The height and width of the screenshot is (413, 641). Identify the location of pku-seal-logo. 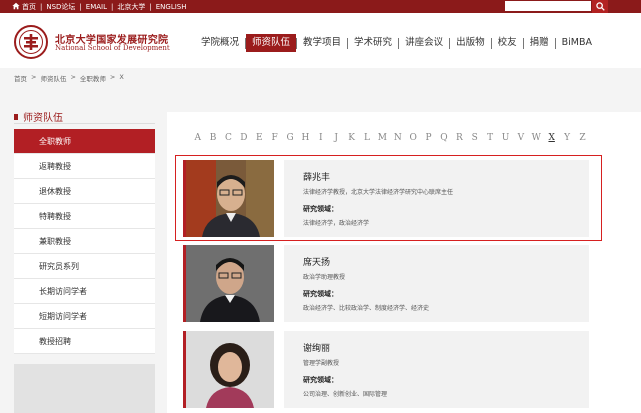
(31, 42).